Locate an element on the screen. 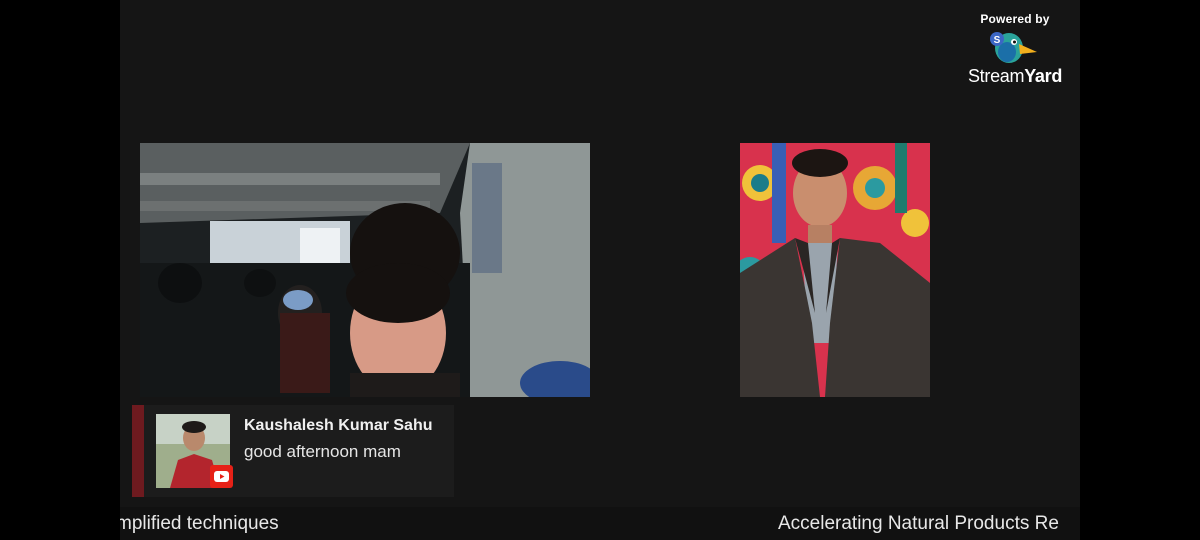  wordmark-yard: Yard is located at coordinates (1043, 76).